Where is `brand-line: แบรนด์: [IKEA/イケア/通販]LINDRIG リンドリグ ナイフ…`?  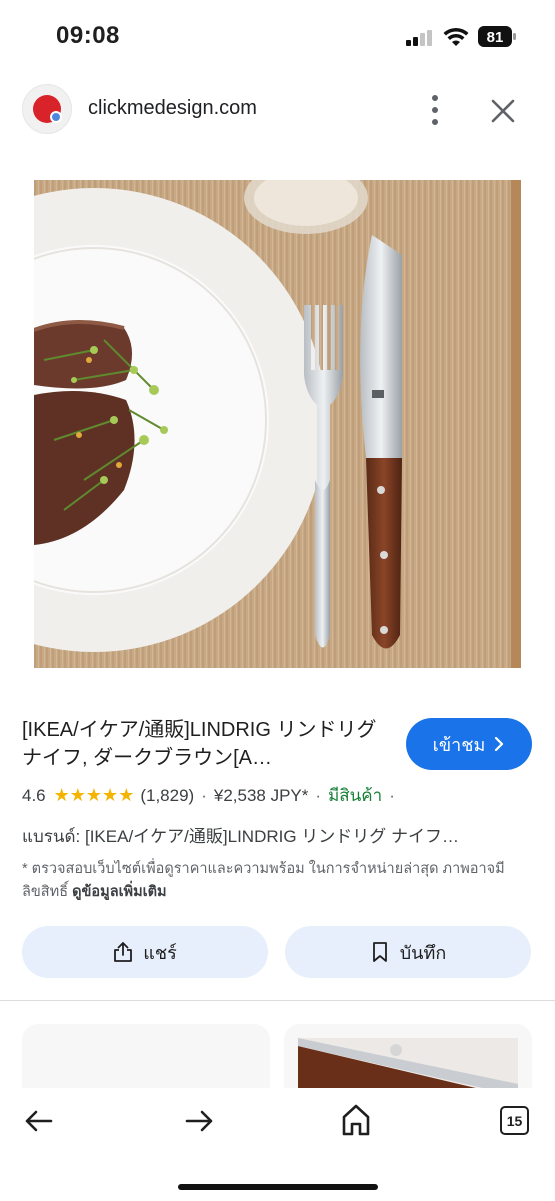
brand-line: แบรนด์: [IKEA/イケア/通販]LINDRIG リンドリグ ナイフ… is located at coordinates (241, 836).